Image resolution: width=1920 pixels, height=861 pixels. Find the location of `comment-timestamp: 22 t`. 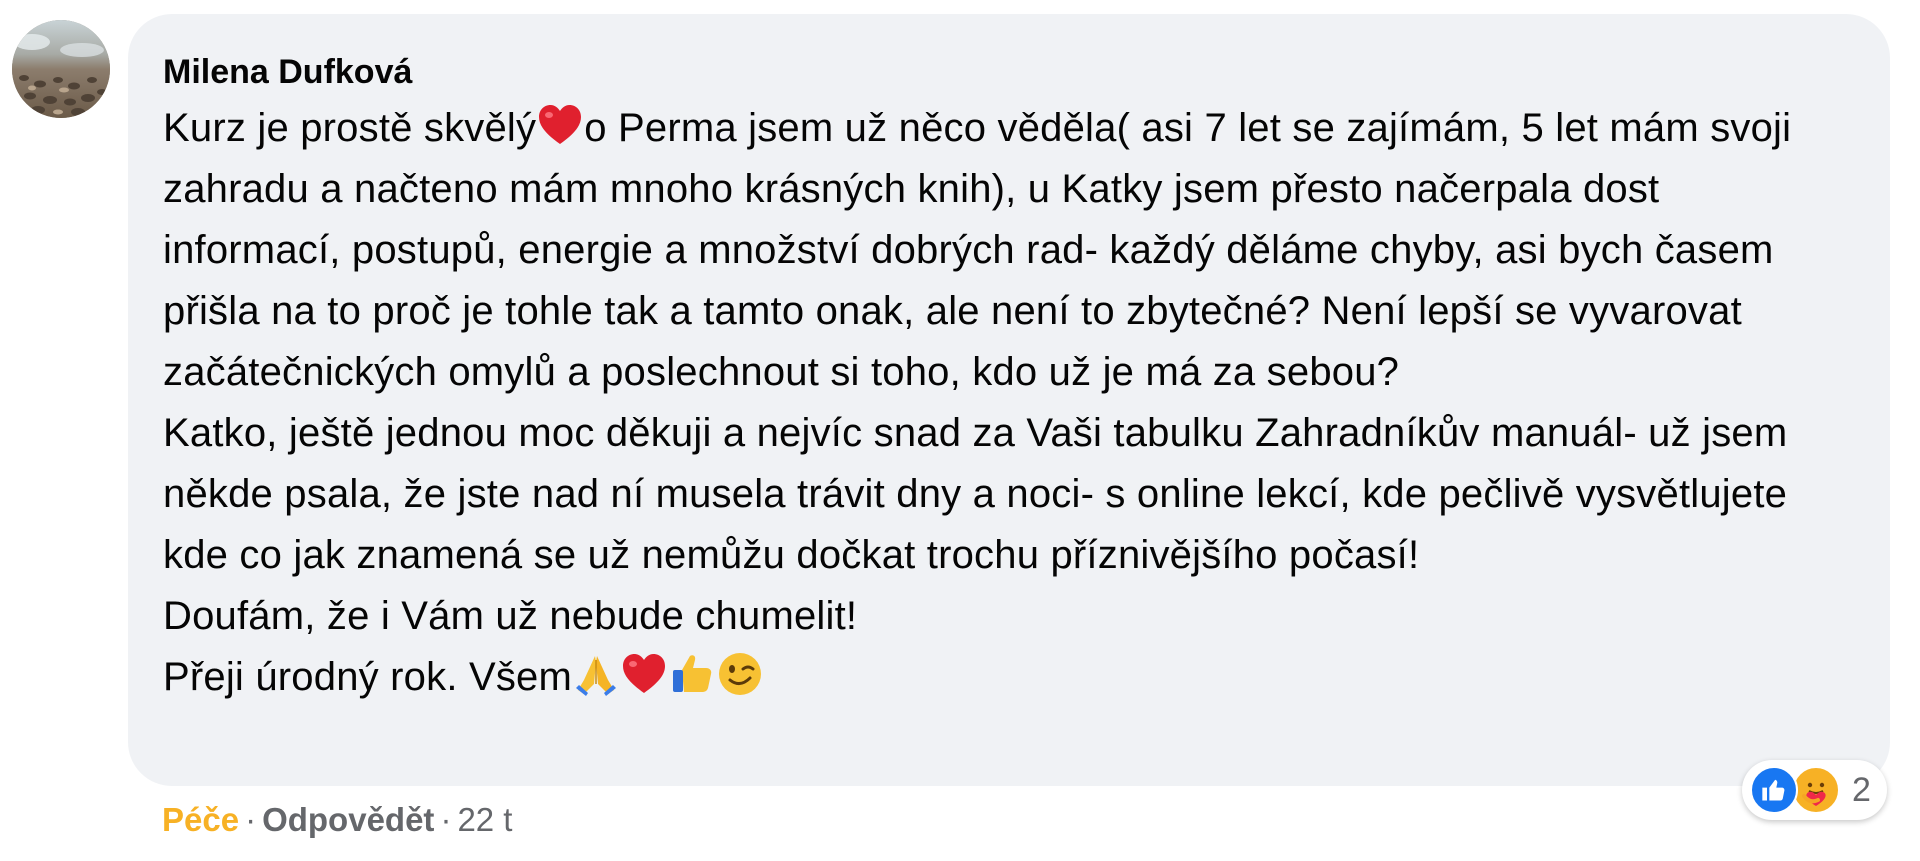

comment-timestamp: 22 t is located at coordinates (484, 819).